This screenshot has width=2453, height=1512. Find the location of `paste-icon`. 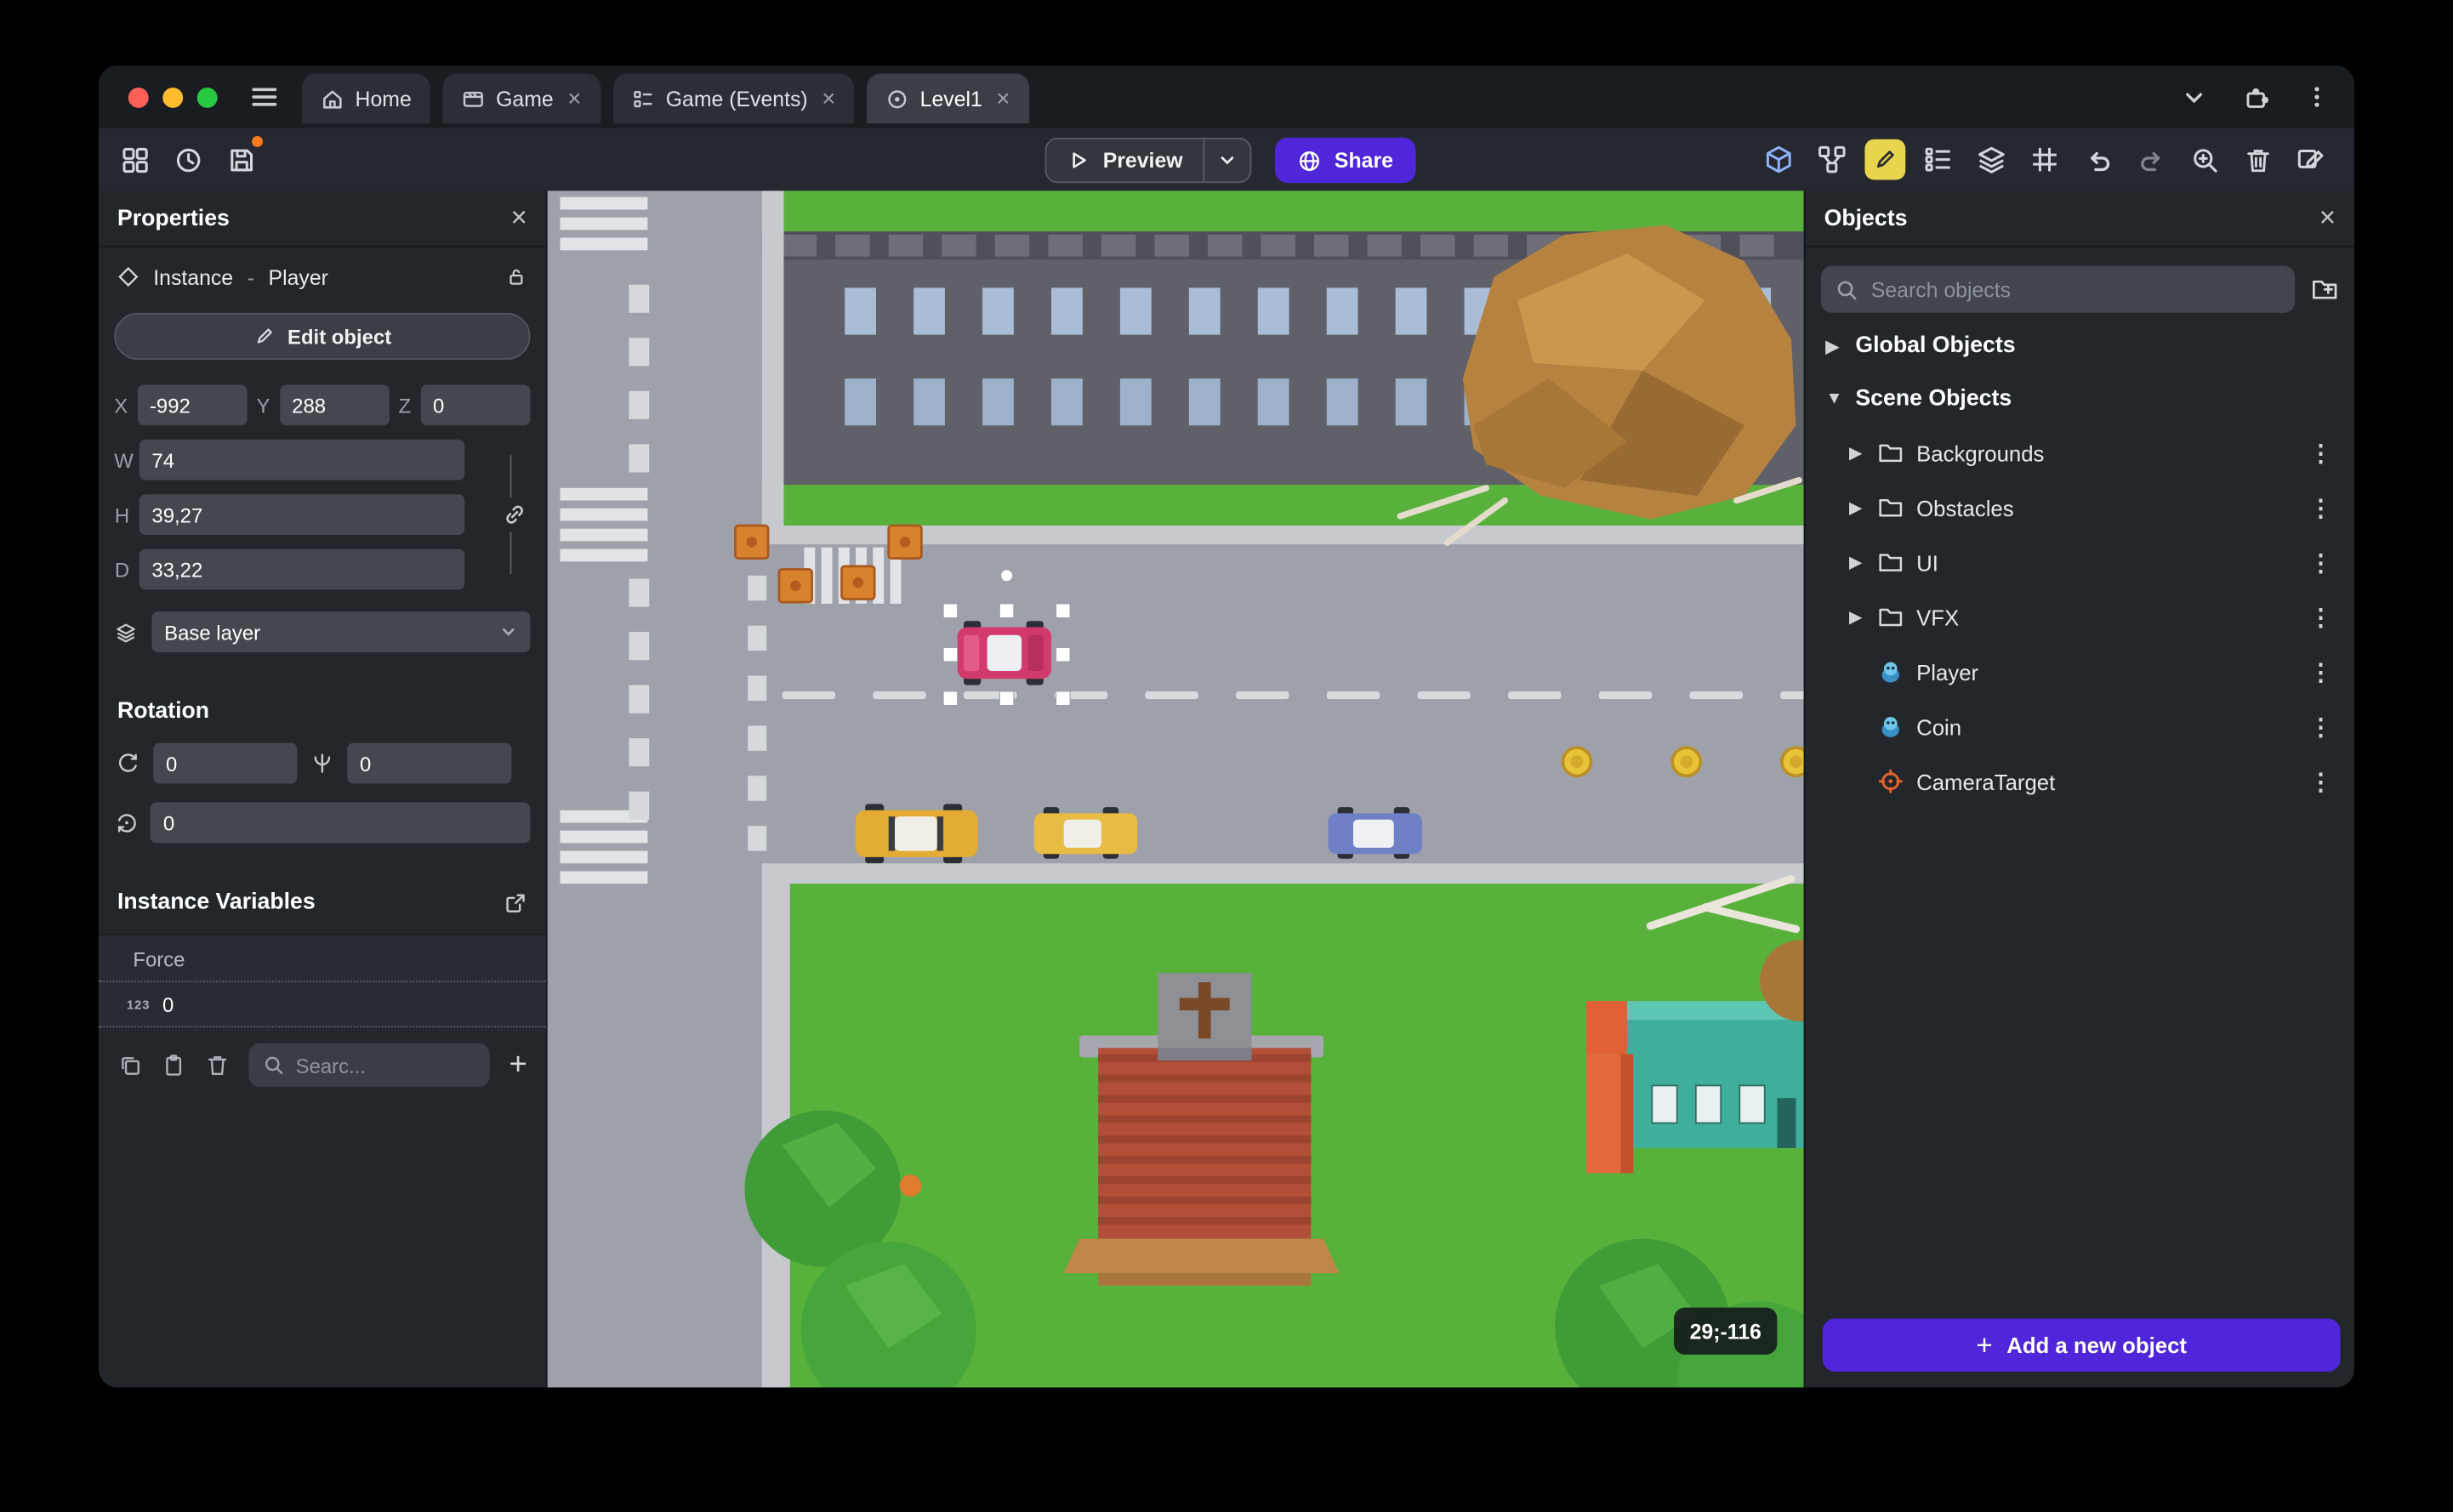

paste-icon is located at coordinates (173, 1065).